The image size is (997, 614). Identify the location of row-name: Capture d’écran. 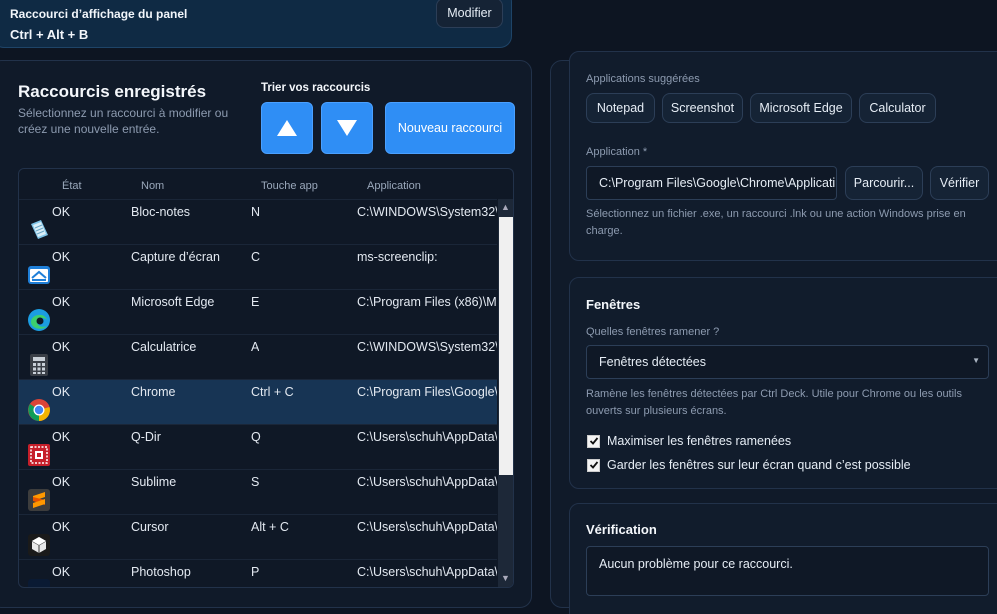
(175, 257).